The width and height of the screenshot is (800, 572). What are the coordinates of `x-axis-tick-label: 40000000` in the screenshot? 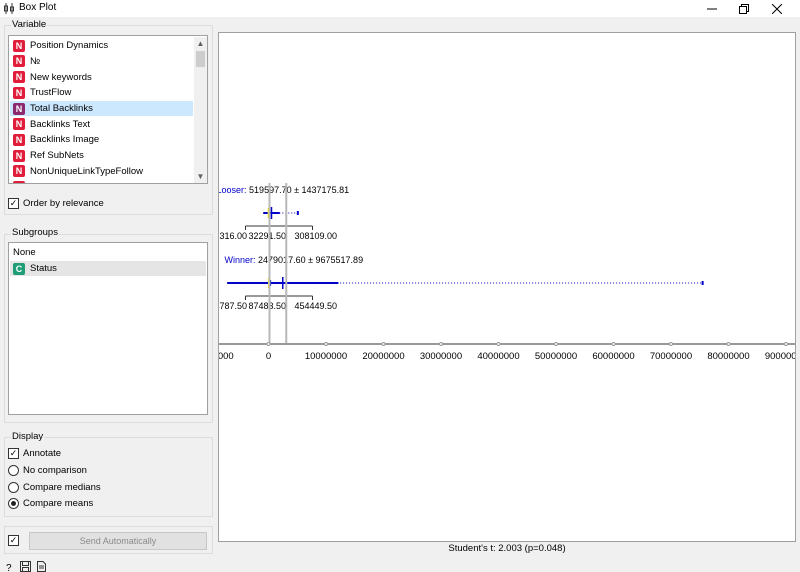 It's located at (498, 356).